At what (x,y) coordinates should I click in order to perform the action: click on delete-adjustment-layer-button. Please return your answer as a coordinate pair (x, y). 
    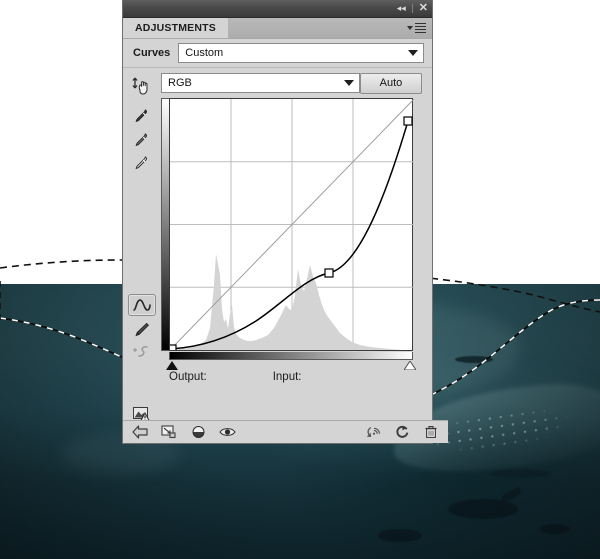
    Looking at the image, I should click on (431, 432).